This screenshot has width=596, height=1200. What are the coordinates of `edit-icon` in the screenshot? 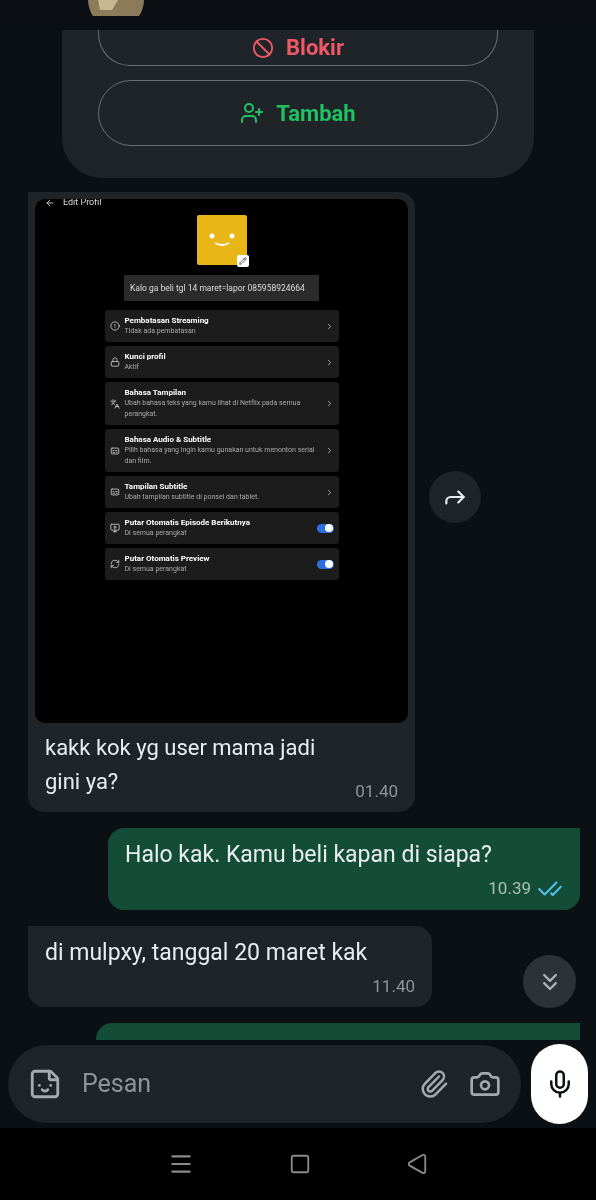 It's located at (242, 261).